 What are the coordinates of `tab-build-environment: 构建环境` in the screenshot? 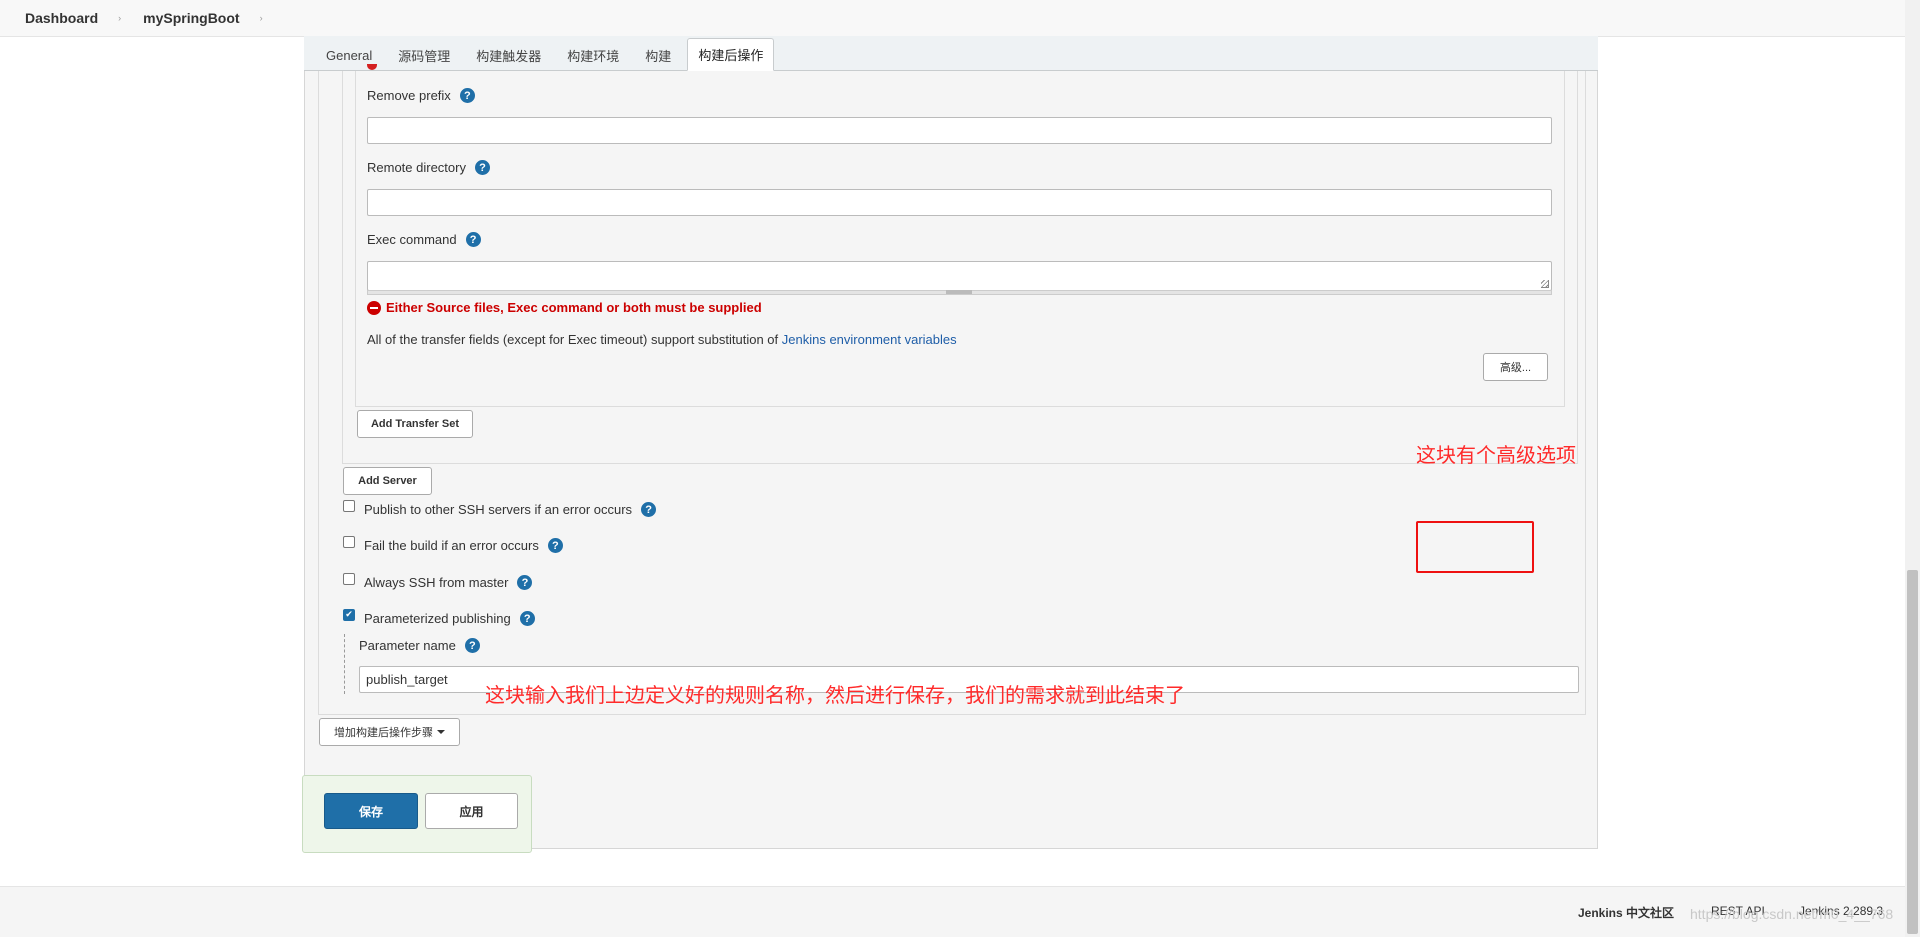 It's located at (593, 55).